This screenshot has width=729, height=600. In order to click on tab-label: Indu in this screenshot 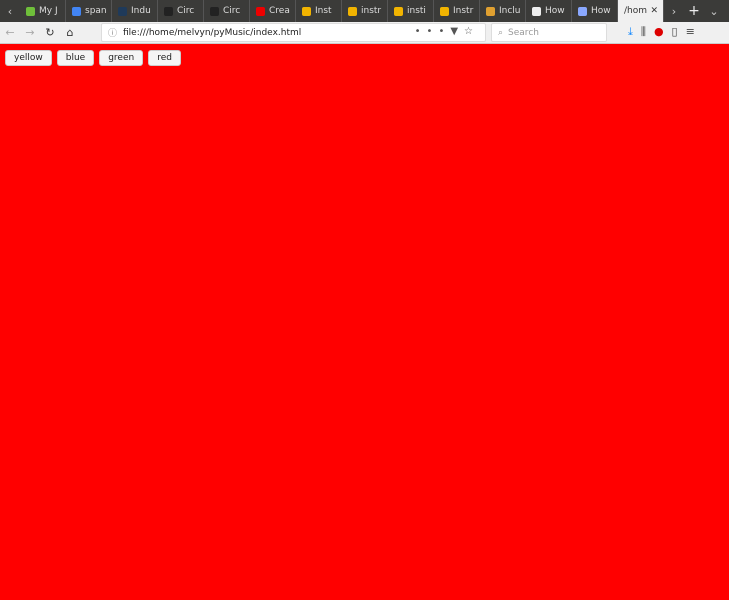, I will do `click(141, 11)`.